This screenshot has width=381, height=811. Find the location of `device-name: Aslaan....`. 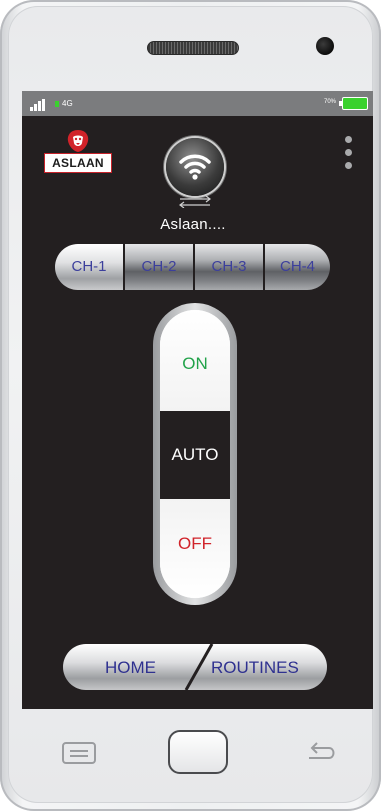

device-name: Aslaan.... is located at coordinates (193, 224).